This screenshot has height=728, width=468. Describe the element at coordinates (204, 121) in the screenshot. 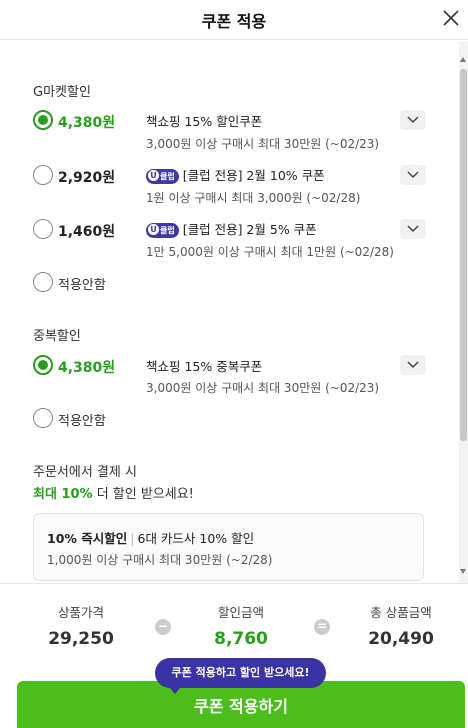

I see `coupon-name: 책쇼핑 15% 할인쿠폰` at that location.